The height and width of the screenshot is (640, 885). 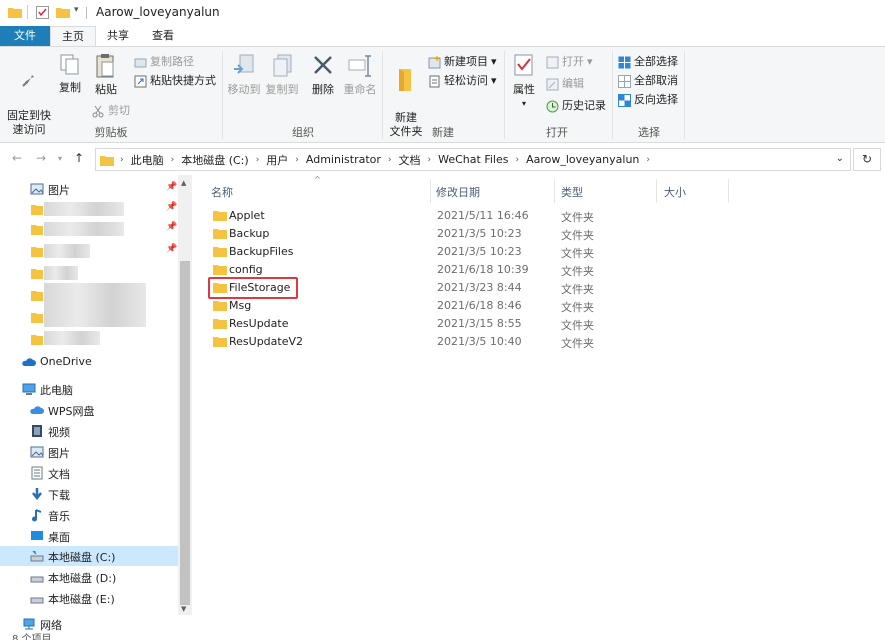 I want to click on easy-access-button: 轻松访问 ▾, so click(x=462, y=81).